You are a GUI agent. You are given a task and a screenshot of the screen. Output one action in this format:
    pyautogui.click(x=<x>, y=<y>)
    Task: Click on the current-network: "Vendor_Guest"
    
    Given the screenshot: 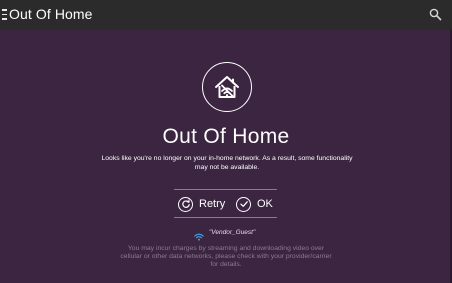 What is the action you would take?
    pyautogui.click(x=225, y=234)
    